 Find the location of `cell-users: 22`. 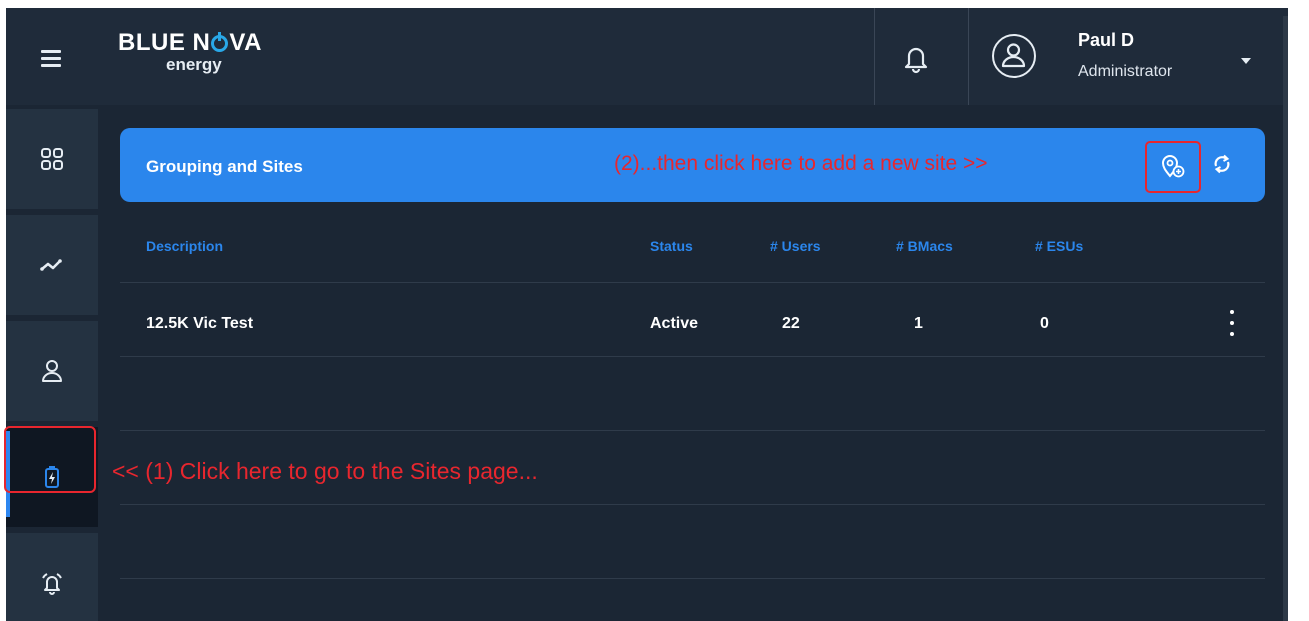

cell-users: 22 is located at coordinates (791, 323).